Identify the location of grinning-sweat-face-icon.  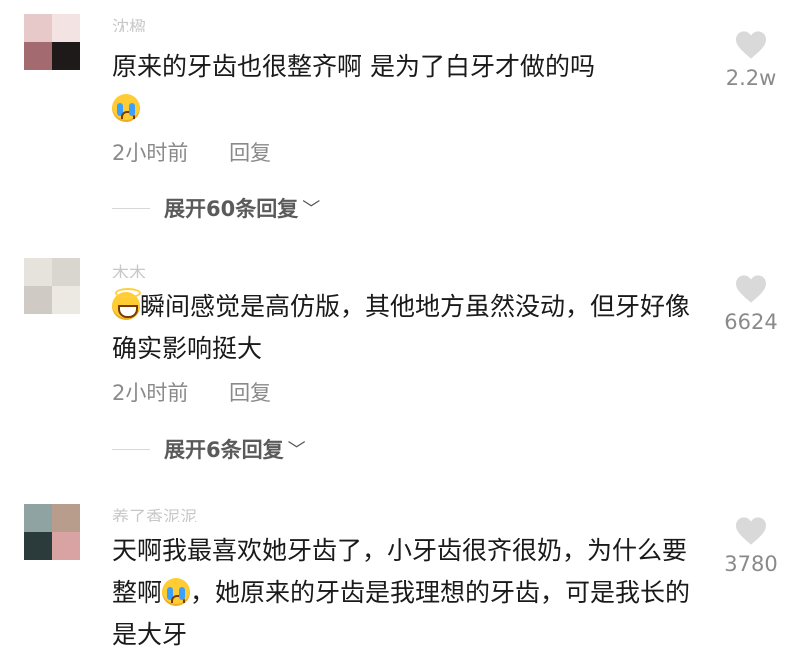
(126, 304).